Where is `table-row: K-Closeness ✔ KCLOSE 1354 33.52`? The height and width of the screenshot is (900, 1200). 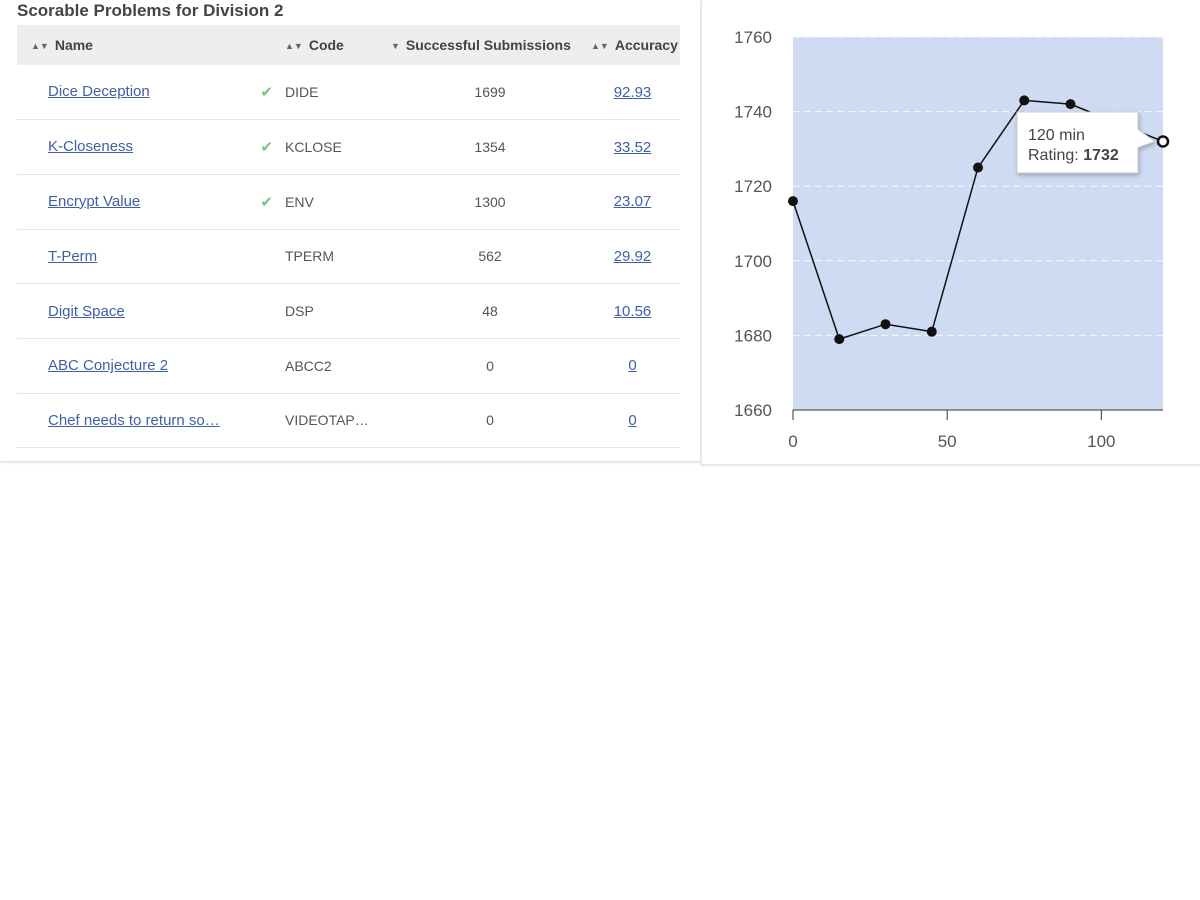
table-row: K-Closeness ✔ KCLOSE 1354 33.52 is located at coordinates (348, 147).